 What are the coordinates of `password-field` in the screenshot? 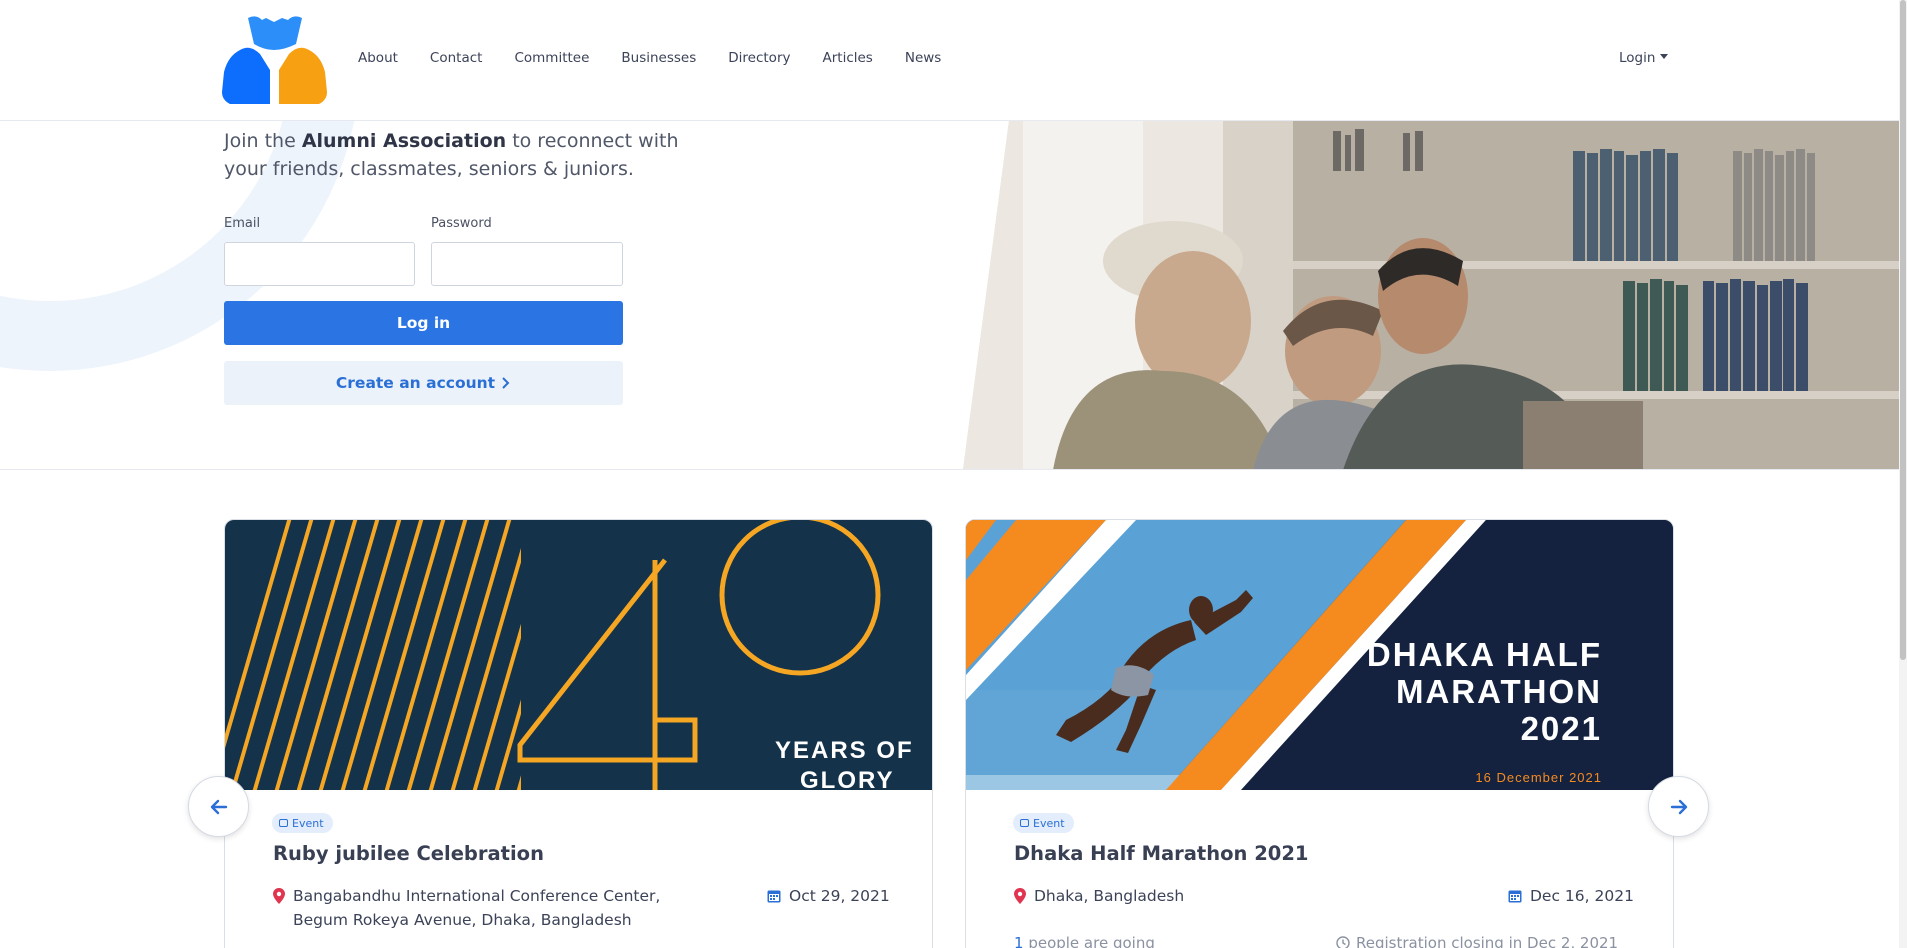 It's located at (527, 264).